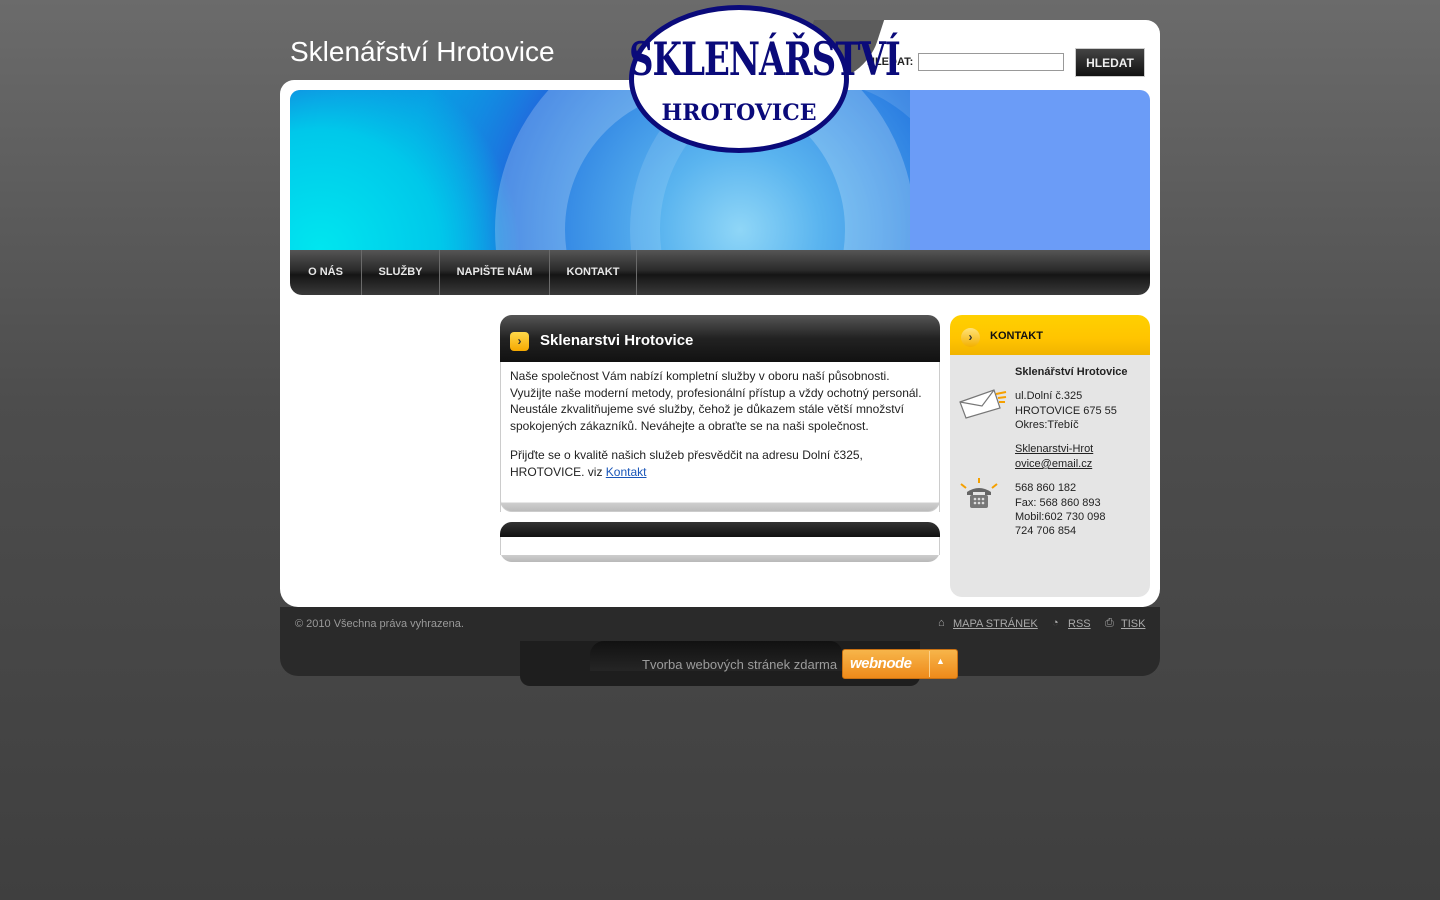  I want to click on address-city: HROTOVICE 675 55, so click(1066, 411).